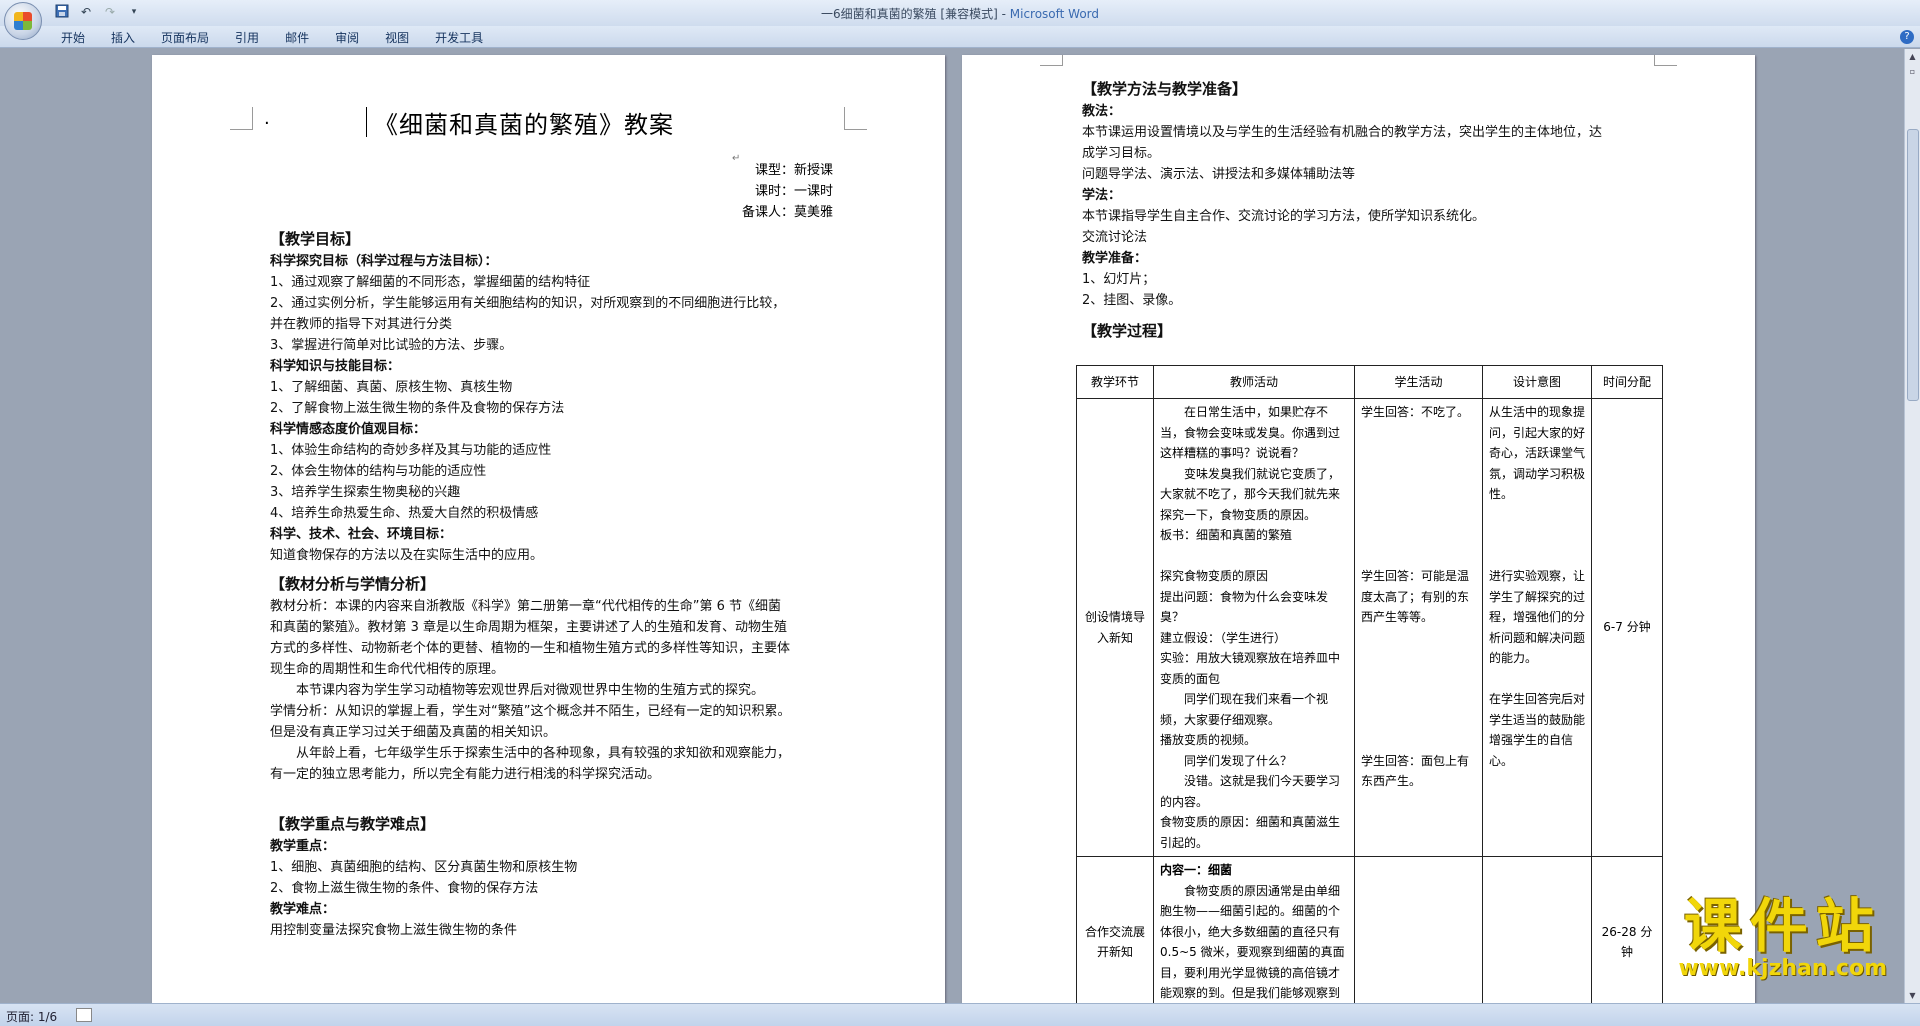  What do you see at coordinates (1912, 56) in the screenshot?
I see `scroll-up-arrow-icon: ▲` at bounding box center [1912, 56].